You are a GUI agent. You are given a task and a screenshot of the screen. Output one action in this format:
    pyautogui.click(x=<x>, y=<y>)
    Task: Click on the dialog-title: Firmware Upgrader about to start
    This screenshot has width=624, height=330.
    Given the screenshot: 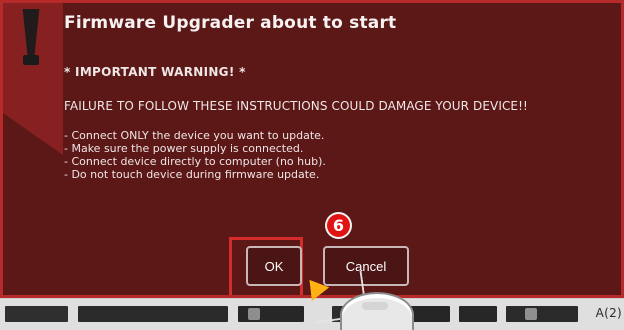 What is the action you would take?
    pyautogui.click(x=230, y=23)
    